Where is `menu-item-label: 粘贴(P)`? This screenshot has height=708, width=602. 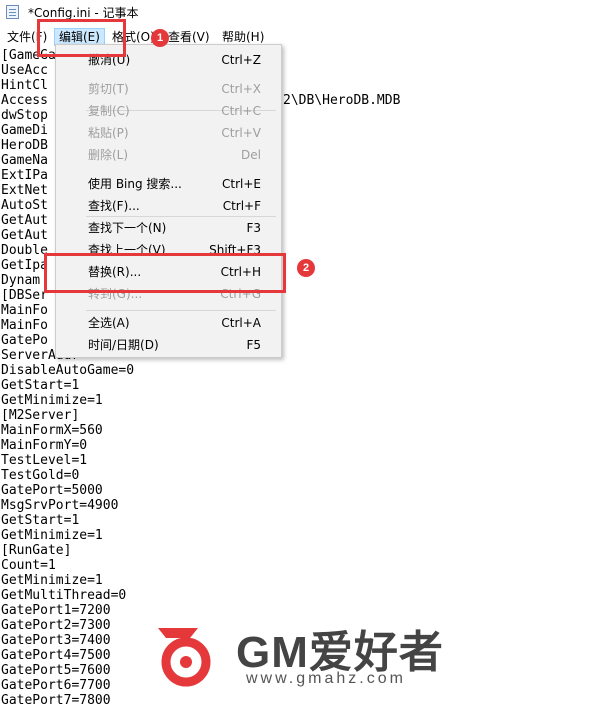 menu-item-label: 粘贴(P) is located at coordinates (108, 133).